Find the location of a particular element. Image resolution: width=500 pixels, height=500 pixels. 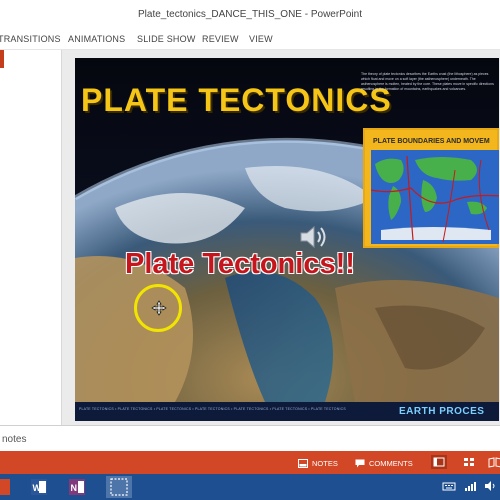

snipping-tool-icon is located at coordinates (119, 487).